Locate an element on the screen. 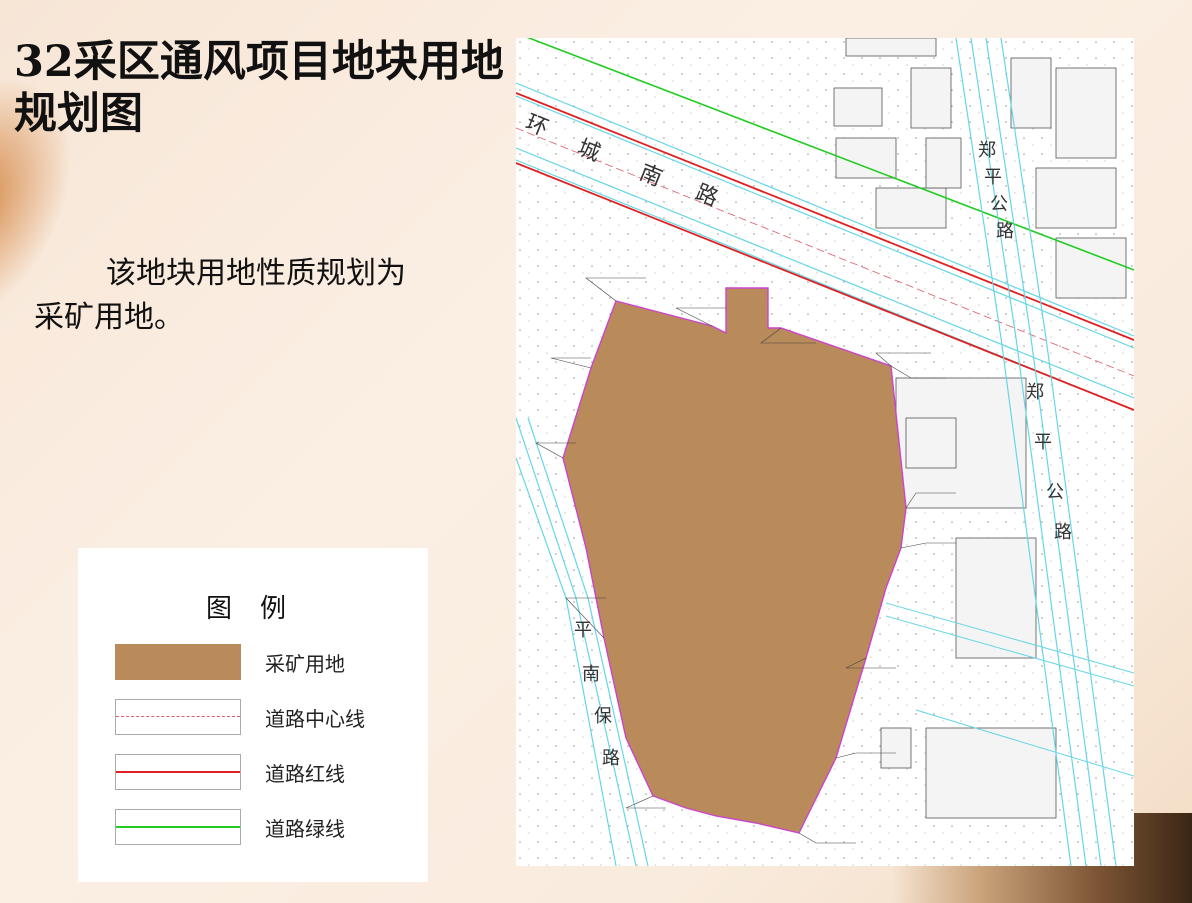  legend-swatch-road-centerline is located at coordinates (178, 717).